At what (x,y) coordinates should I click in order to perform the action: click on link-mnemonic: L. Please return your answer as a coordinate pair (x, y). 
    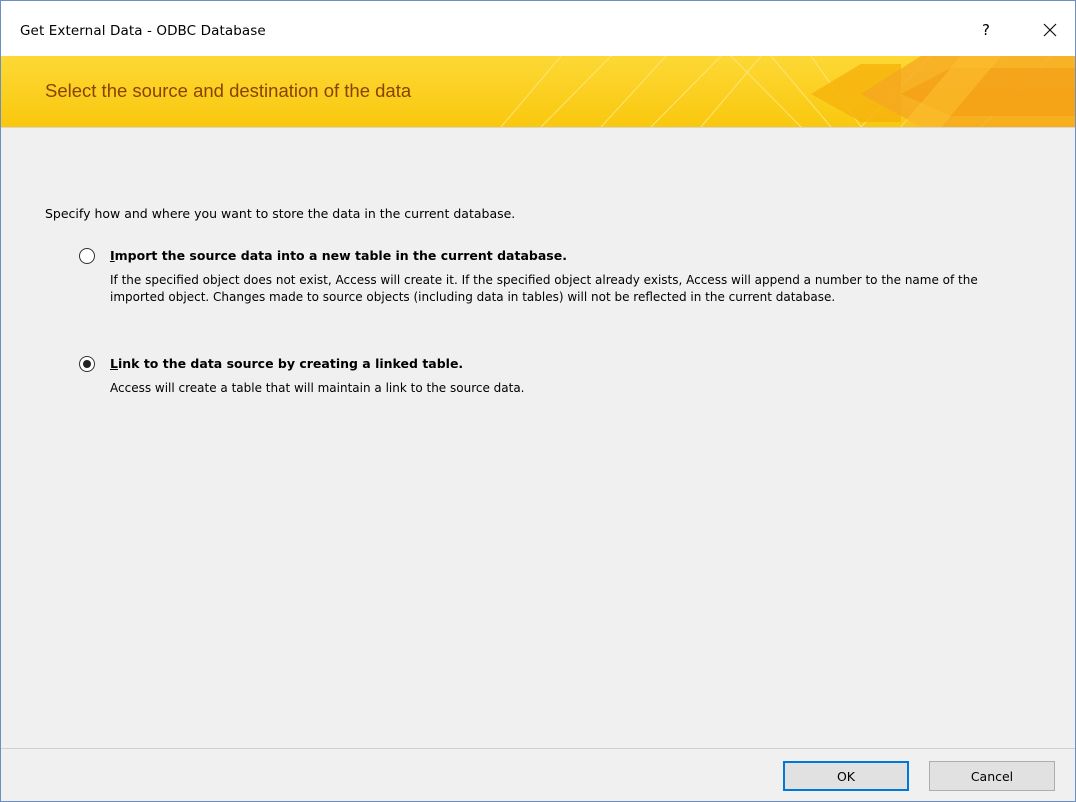
    Looking at the image, I should click on (114, 363).